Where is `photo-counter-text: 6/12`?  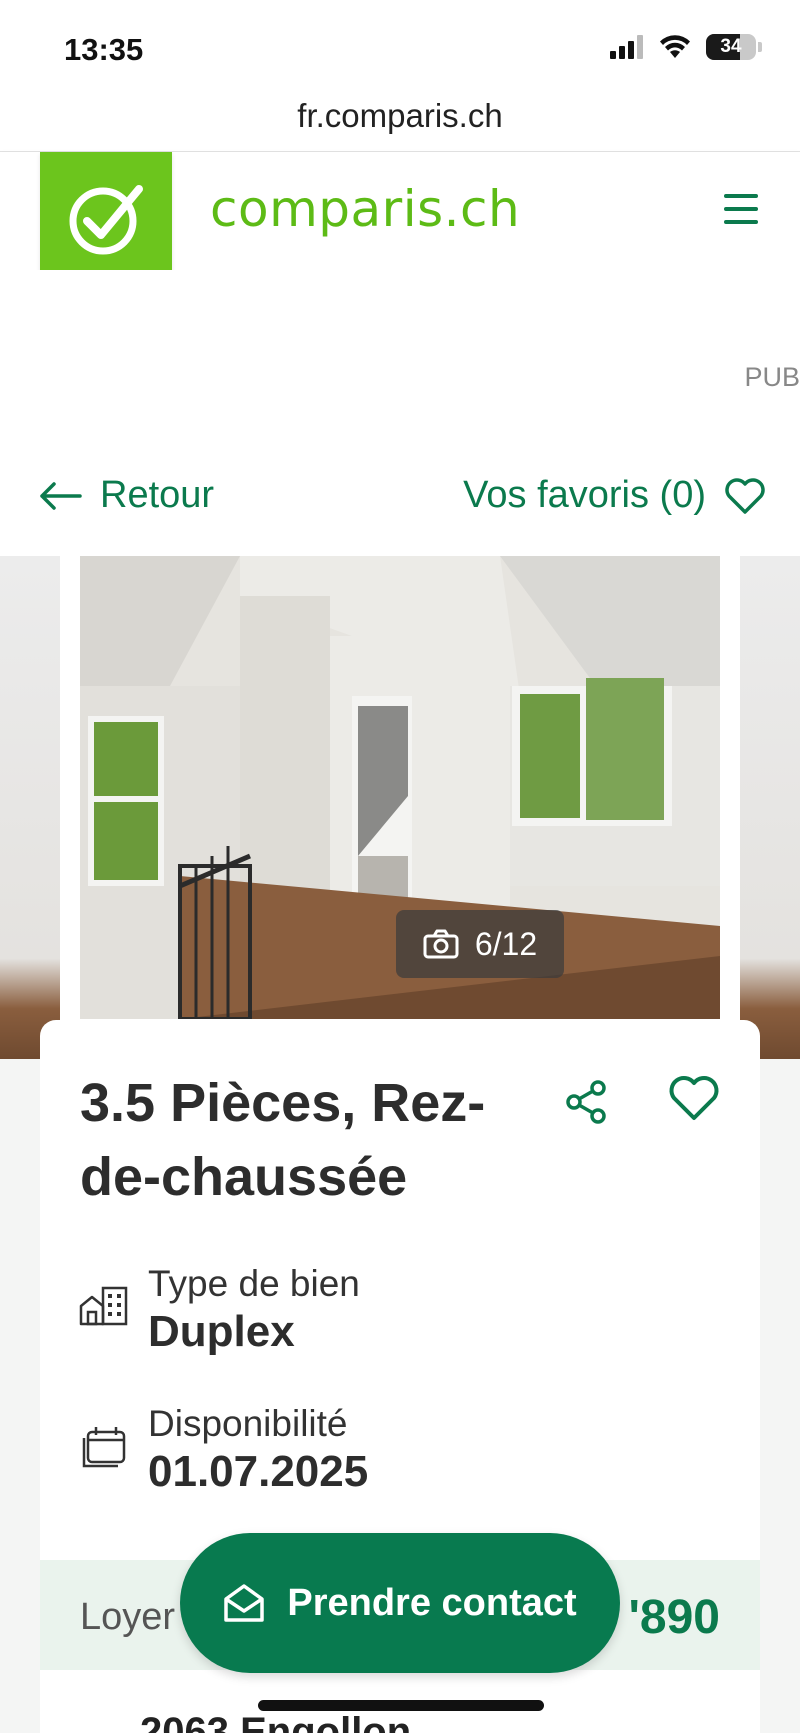
photo-counter-text: 6/12 is located at coordinates (506, 943).